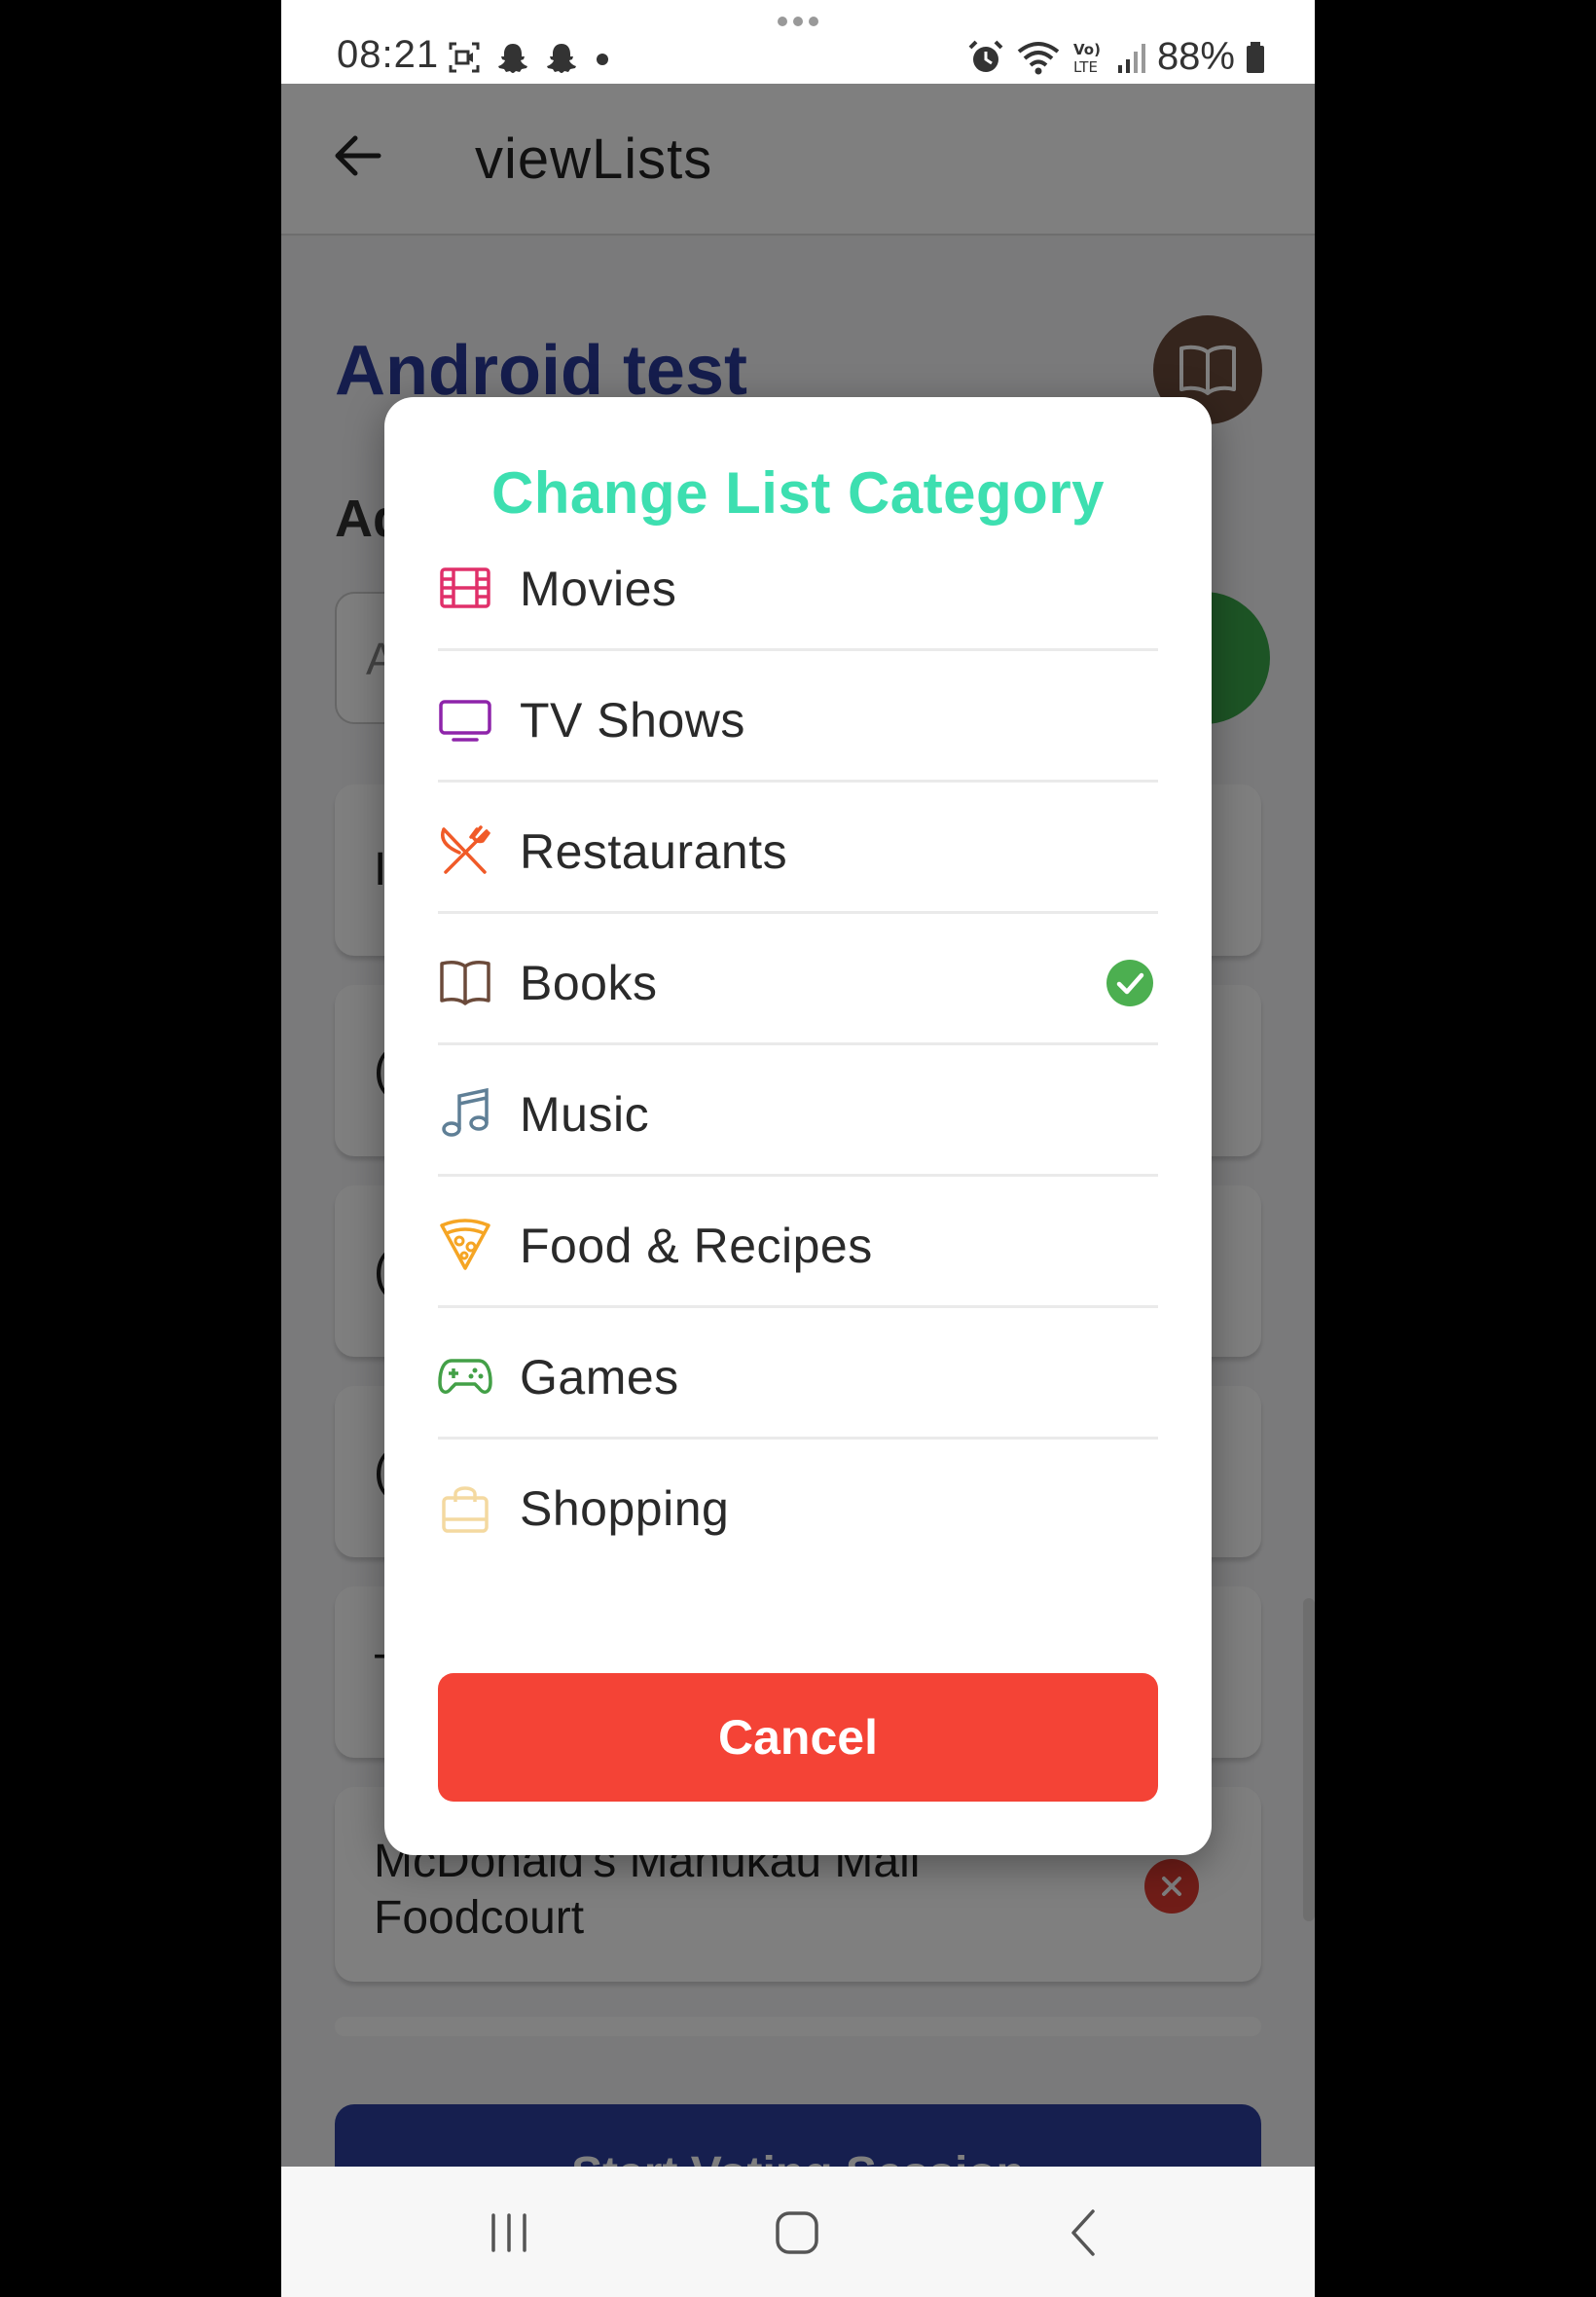 This screenshot has height=2297, width=1596. Describe the element at coordinates (1129, 983) in the screenshot. I see `check-circle-icon` at that location.